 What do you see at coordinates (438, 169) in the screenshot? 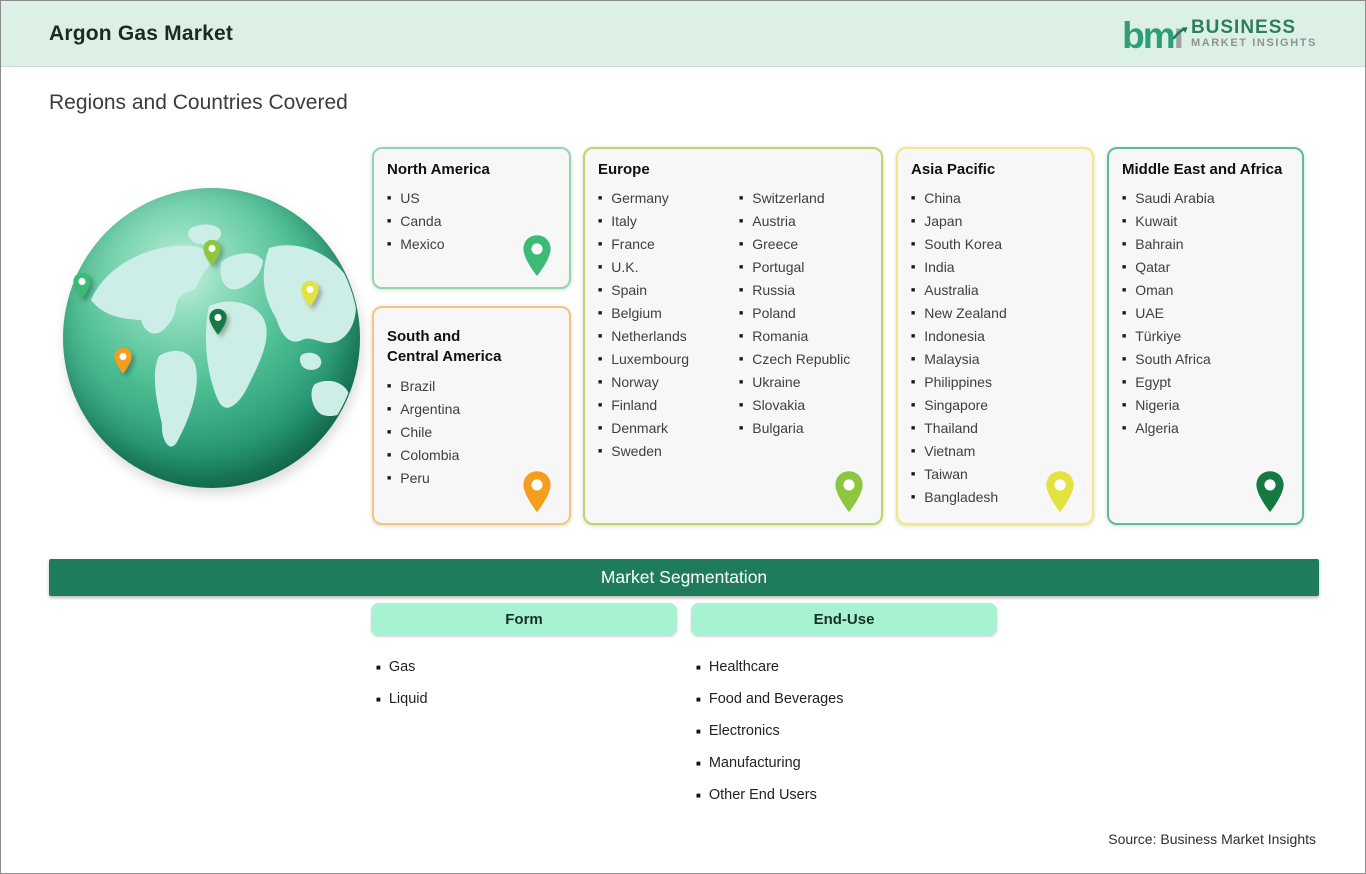
I see `region-title: North America` at bounding box center [438, 169].